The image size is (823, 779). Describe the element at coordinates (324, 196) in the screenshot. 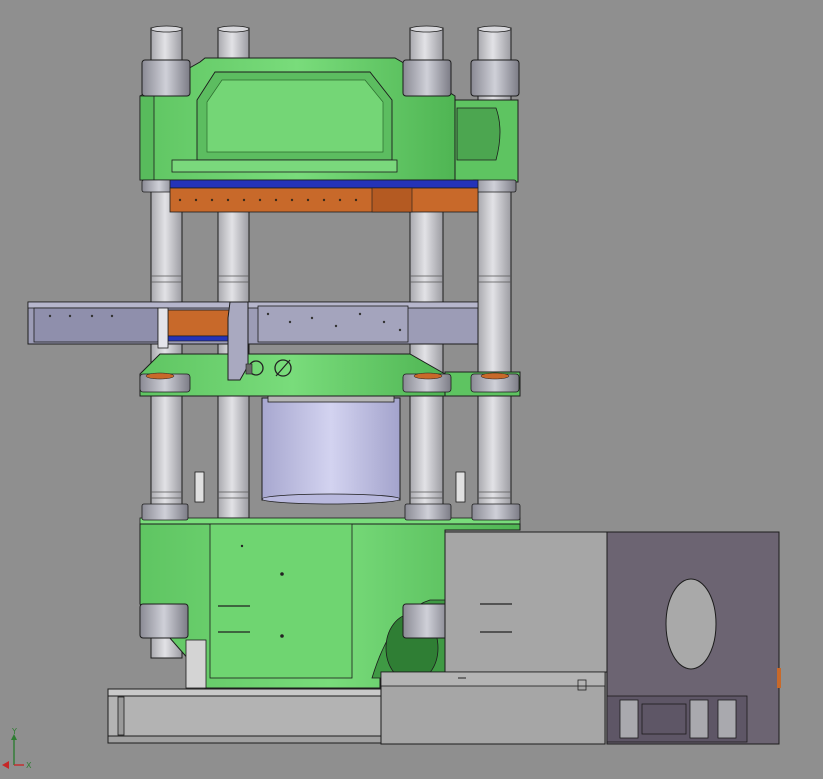

I see `upper-heating-platen` at that location.